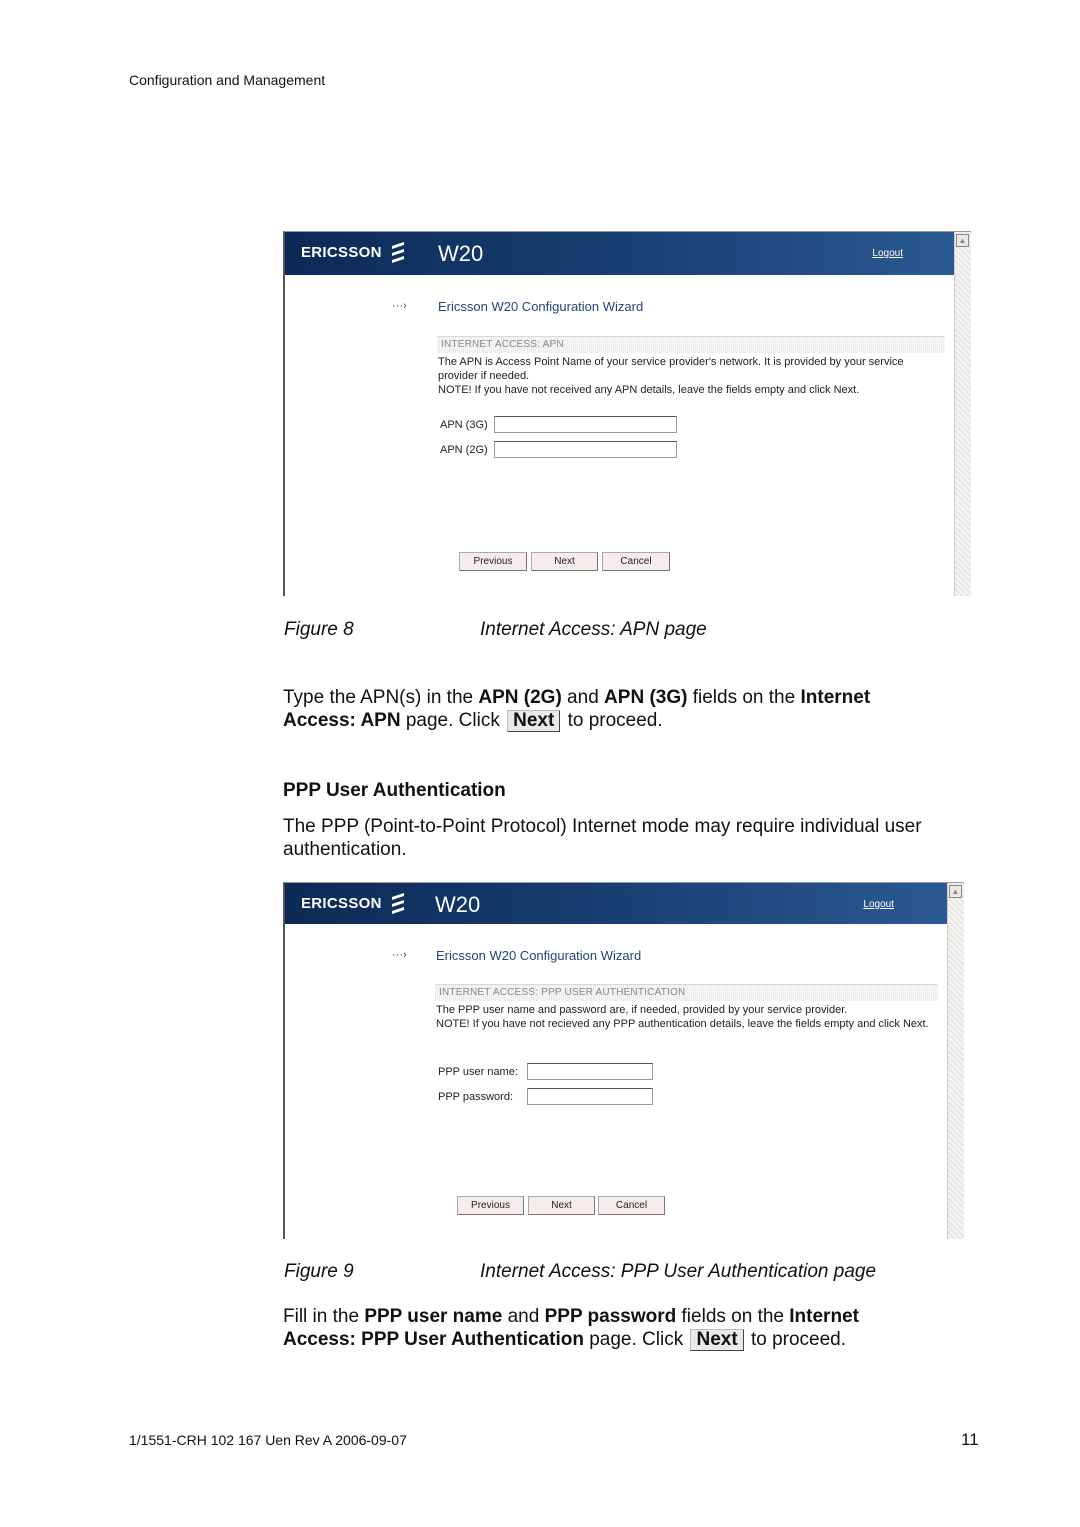  Describe the element at coordinates (476, 1097) in the screenshot. I see `ppp-password-label: PPP password:` at that location.